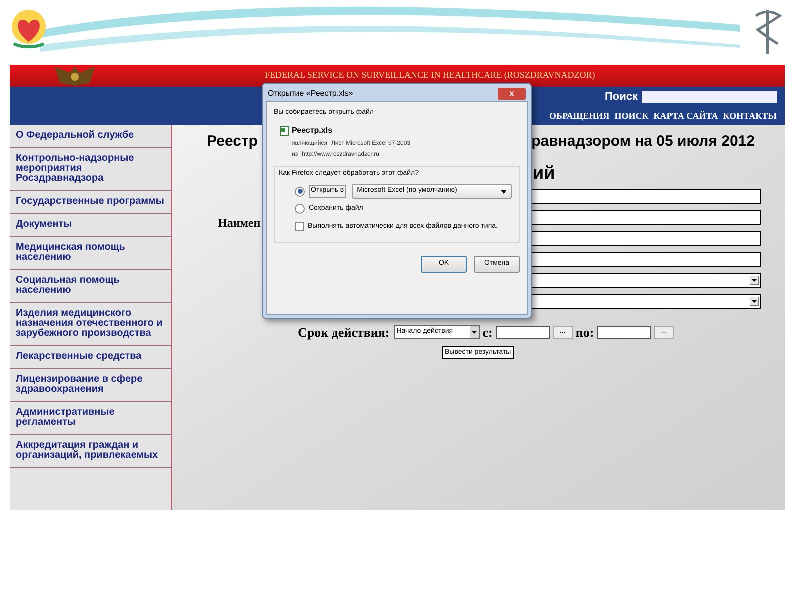 The width and height of the screenshot is (800, 600). Describe the element at coordinates (512, 94) in the screenshot. I see `close-button: x` at that location.